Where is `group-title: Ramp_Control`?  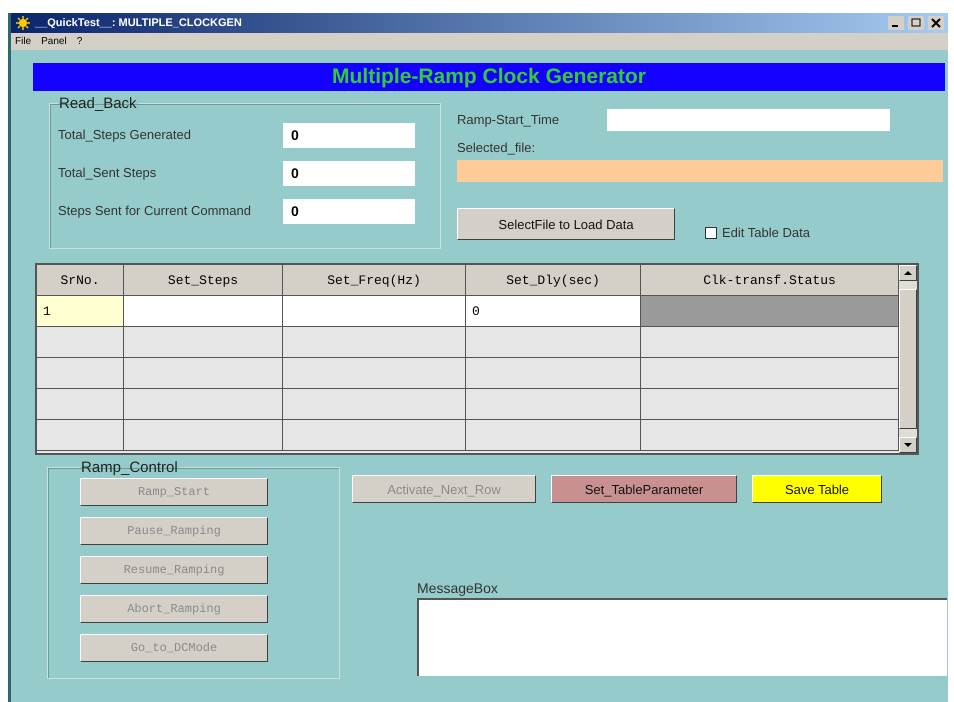
group-title: Ramp_Control is located at coordinates (129, 467).